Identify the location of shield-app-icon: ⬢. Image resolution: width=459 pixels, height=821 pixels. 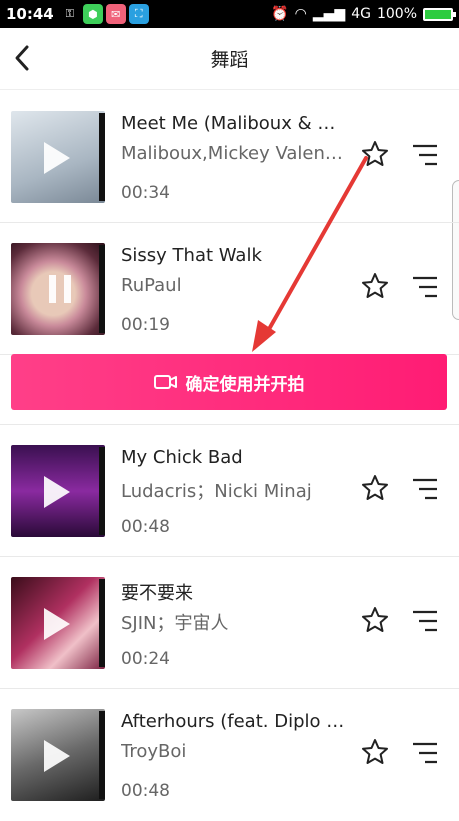
(92, 14).